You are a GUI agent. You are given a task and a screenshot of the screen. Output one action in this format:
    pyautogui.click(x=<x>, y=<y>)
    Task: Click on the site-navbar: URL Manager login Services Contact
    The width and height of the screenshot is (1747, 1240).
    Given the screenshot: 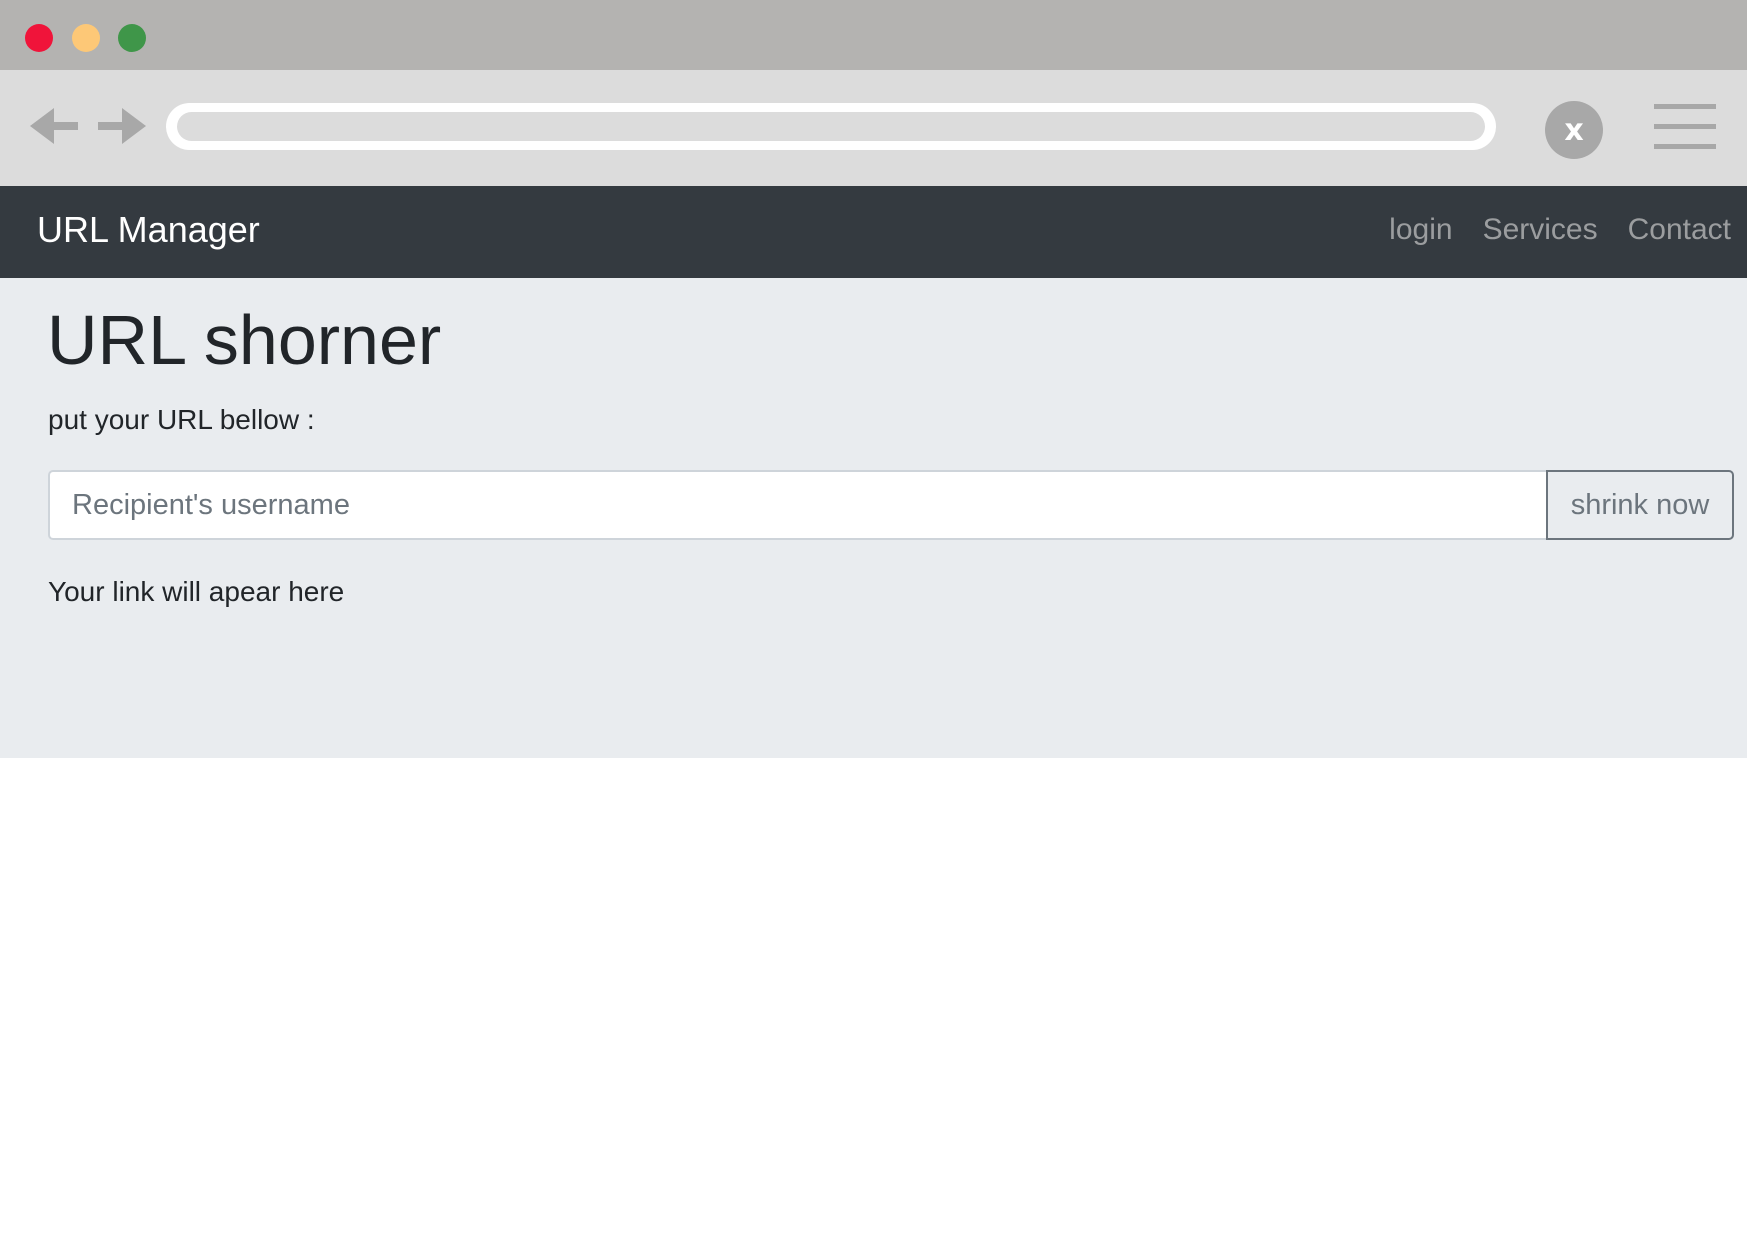 What is the action you would take?
    pyautogui.click(x=873, y=232)
    